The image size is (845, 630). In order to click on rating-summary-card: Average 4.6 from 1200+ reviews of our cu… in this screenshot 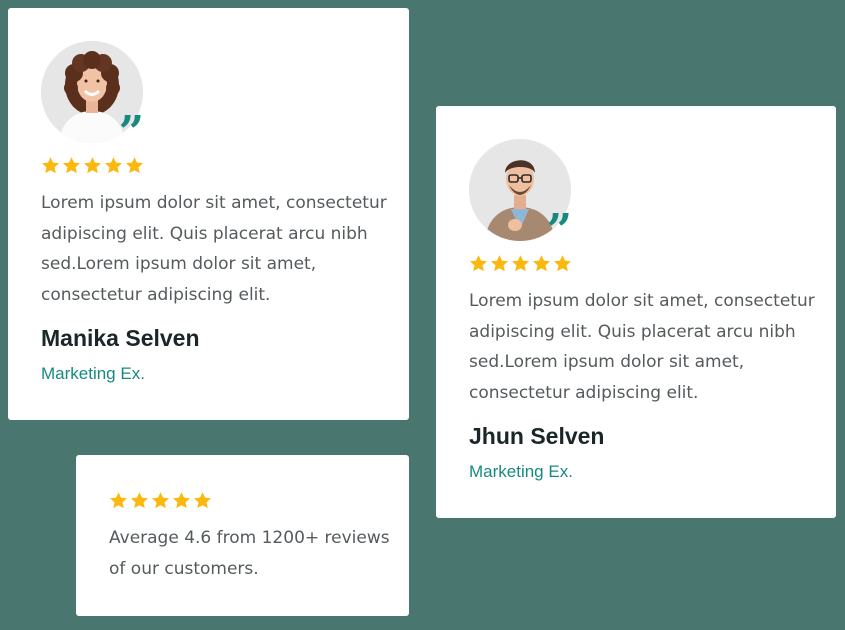, I will do `click(242, 535)`.